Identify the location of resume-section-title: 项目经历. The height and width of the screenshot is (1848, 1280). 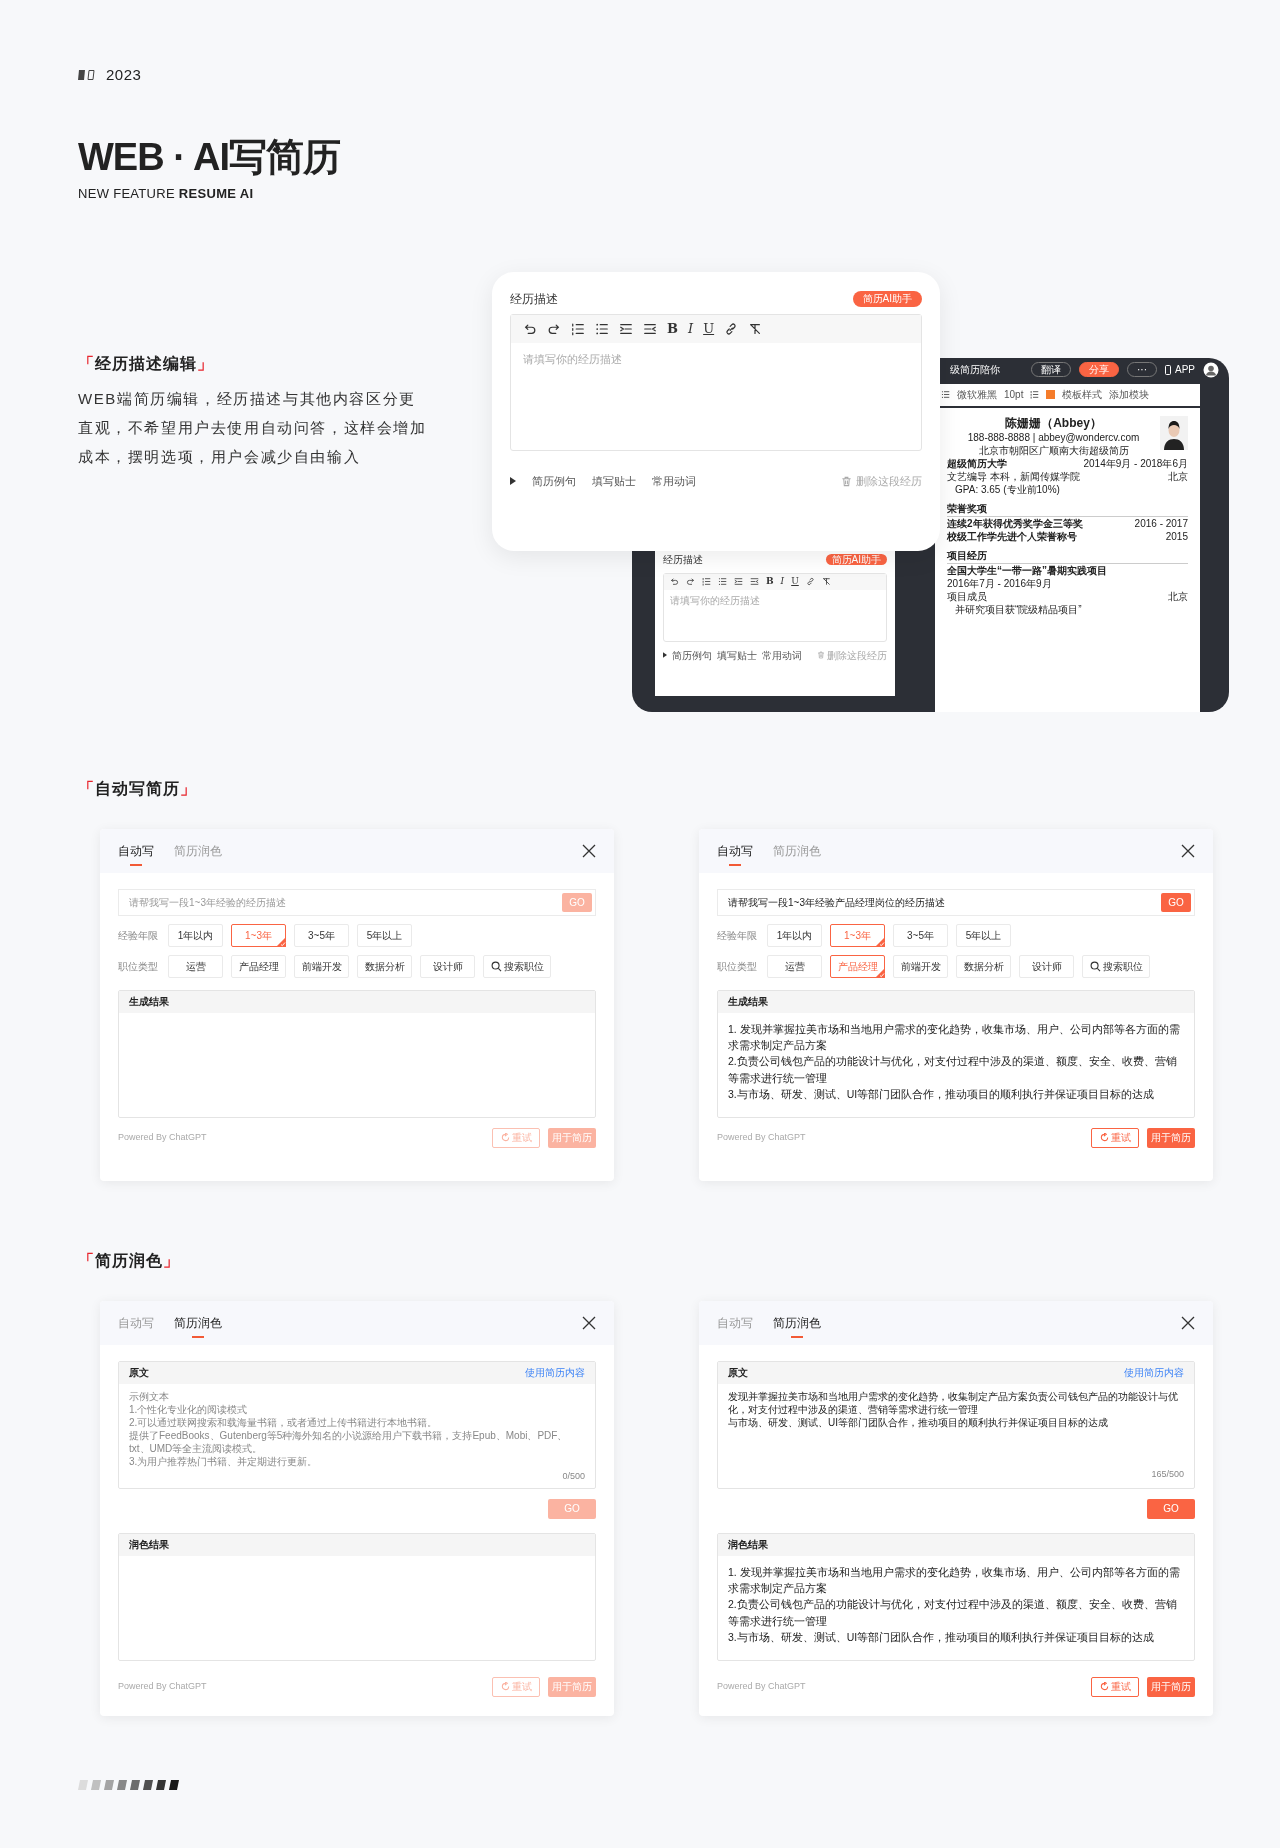
(1067, 556).